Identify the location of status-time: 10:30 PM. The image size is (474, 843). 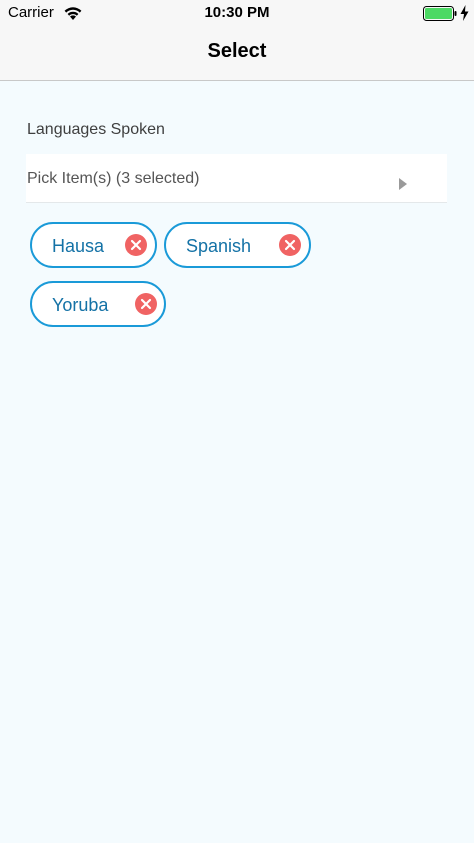
(237, 12).